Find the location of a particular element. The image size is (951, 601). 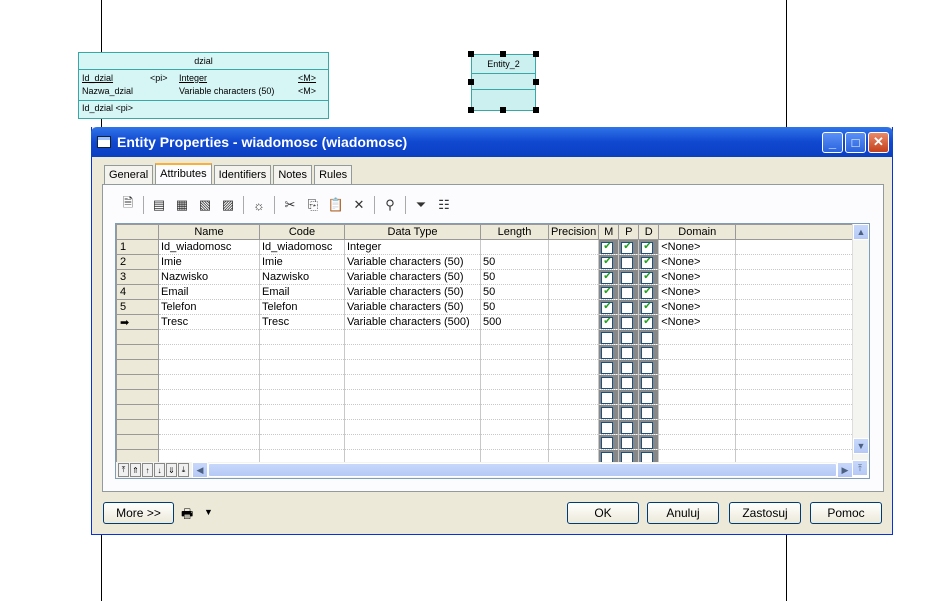

row-number: 4 is located at coordinates (137, 292).